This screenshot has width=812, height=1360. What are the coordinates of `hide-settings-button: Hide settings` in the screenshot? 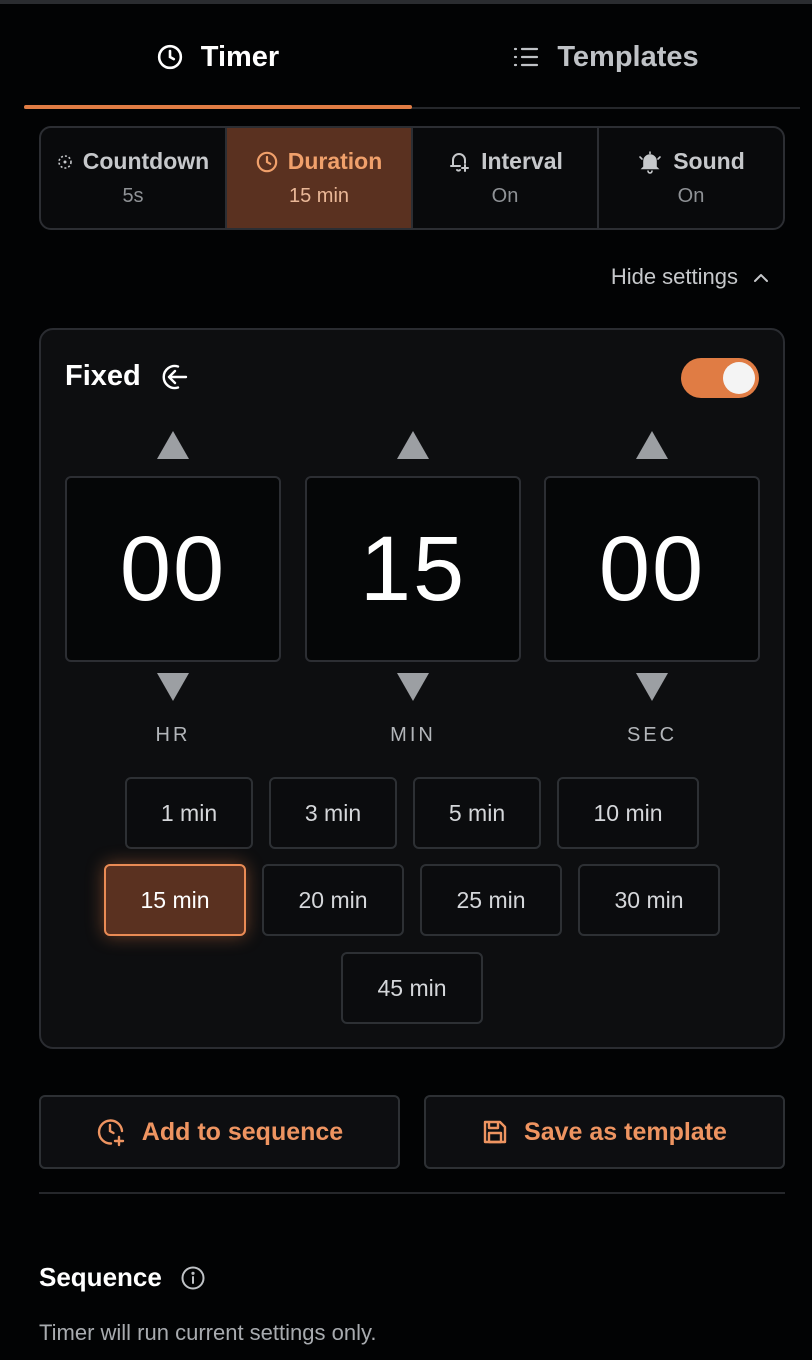 It's located at (689, 277).